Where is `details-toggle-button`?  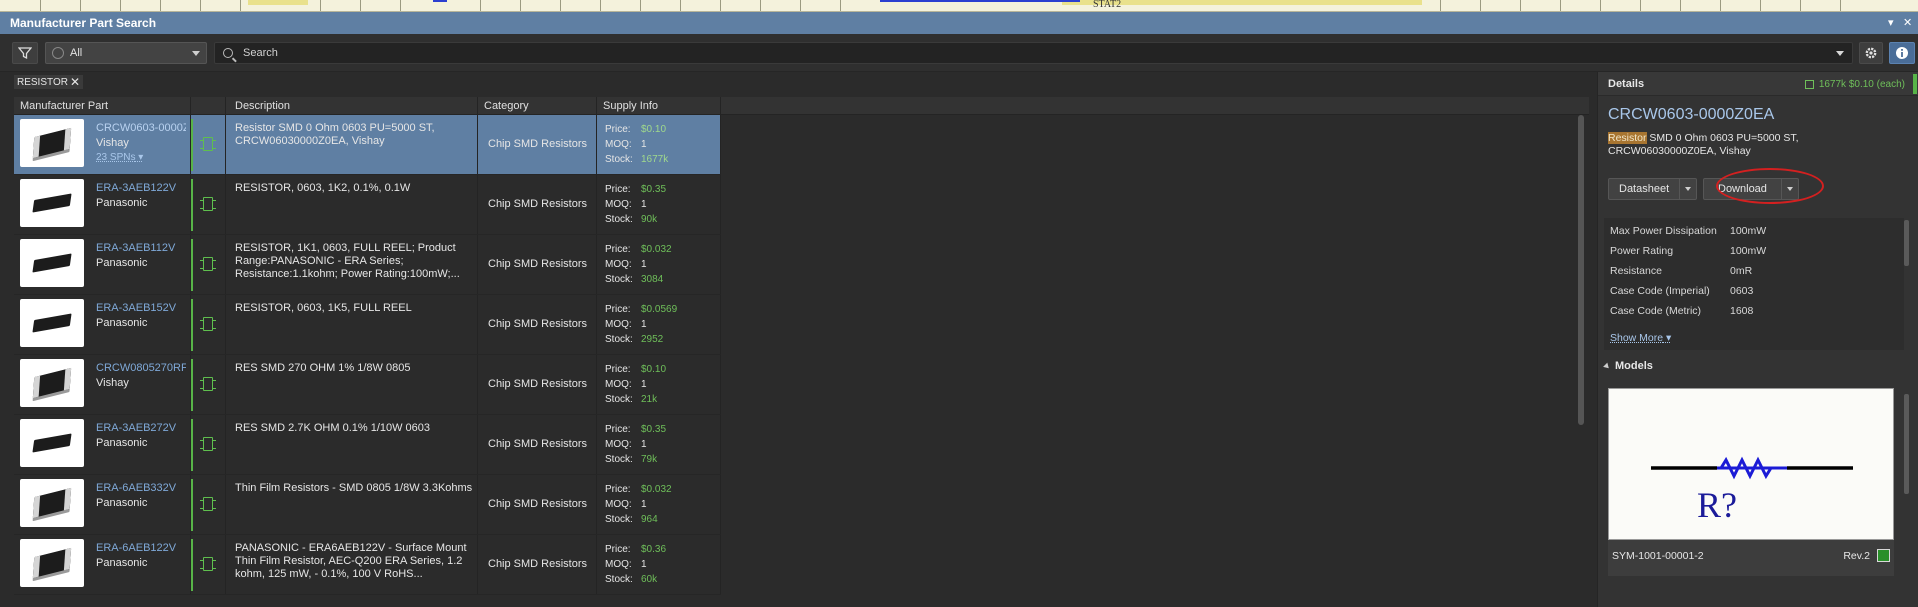 details-toggle-button is located at coordinates (1902, 53).